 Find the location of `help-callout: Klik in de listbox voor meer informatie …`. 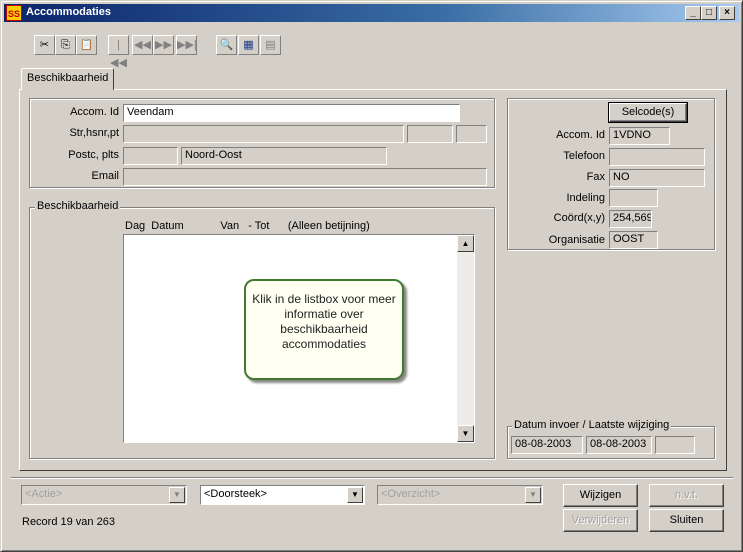

help-callout: Klik in de listbox voor meer informatie … is located at coordinates (324, 329).